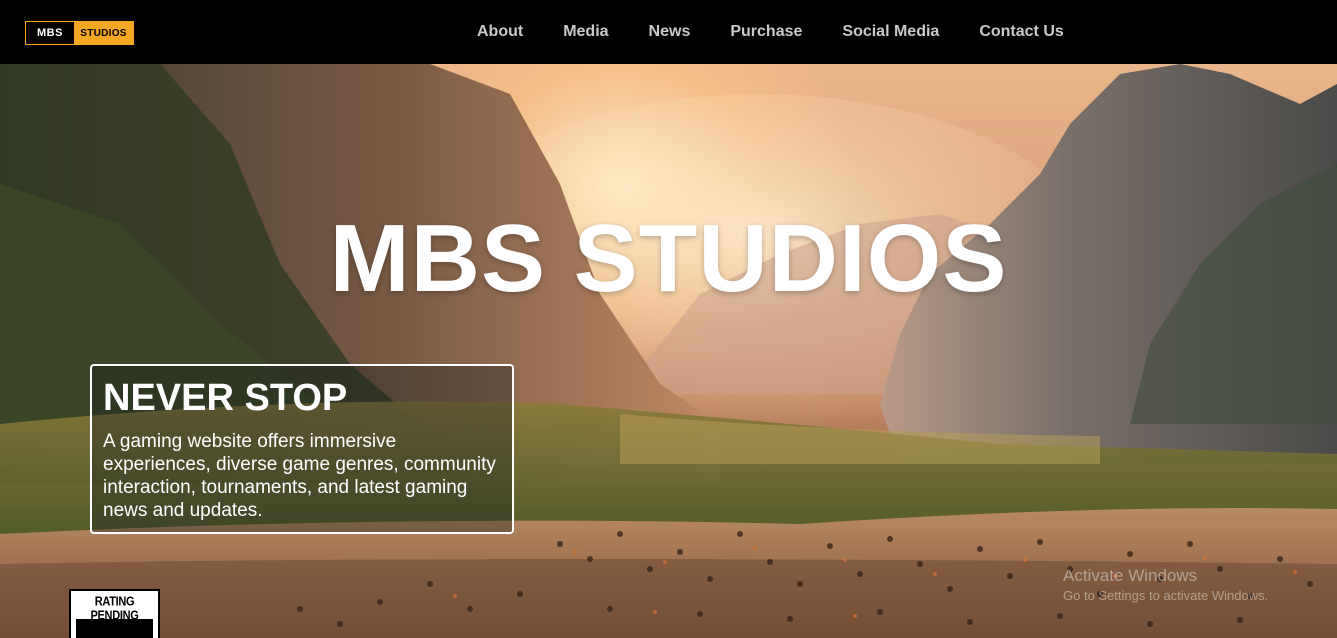 The image size is (1337, 638). What do you see at coordinates (500, 32) in the screenshot?
I see `nav-link-about: About` at bounding box center [500, 32].